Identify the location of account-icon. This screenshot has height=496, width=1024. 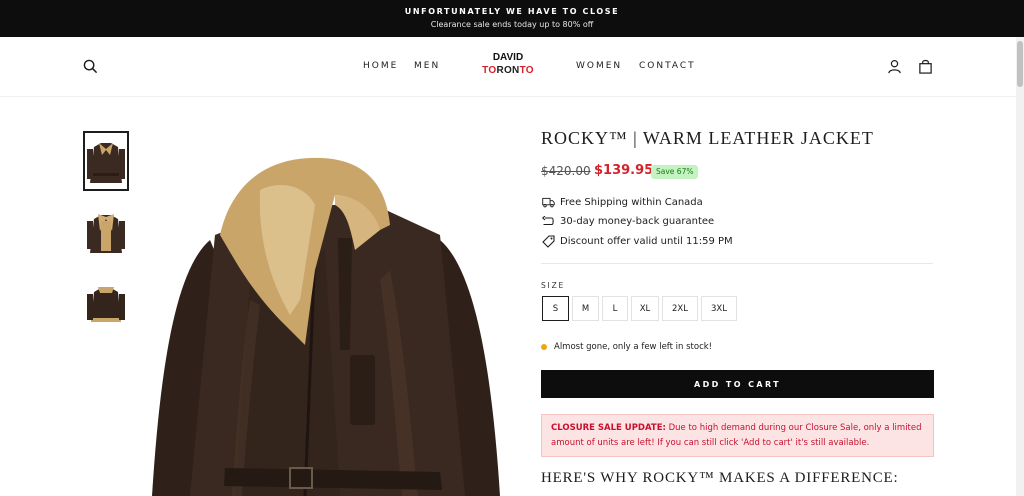
(894, 66).